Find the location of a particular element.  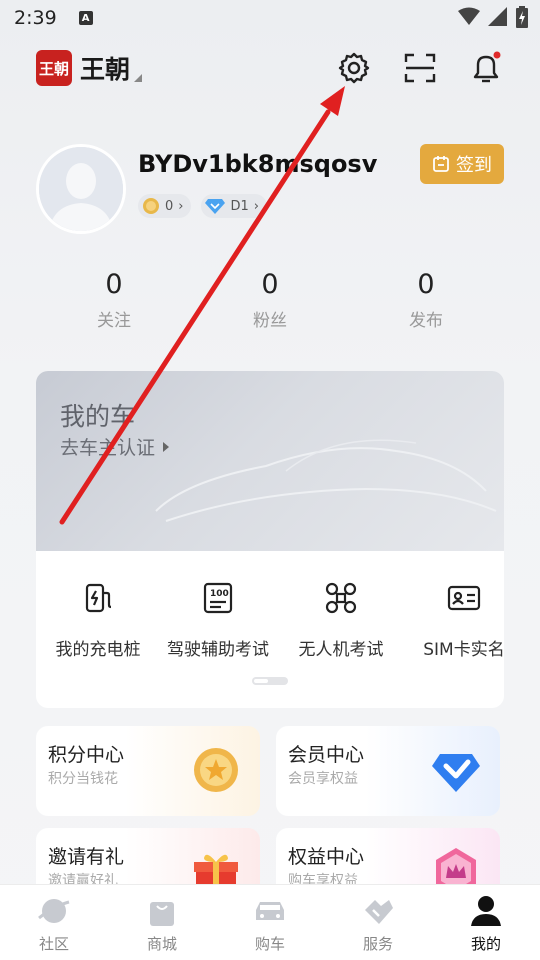

tile-points-center: 积分中心 积分当钱花 is located at coordinates (148, 771).